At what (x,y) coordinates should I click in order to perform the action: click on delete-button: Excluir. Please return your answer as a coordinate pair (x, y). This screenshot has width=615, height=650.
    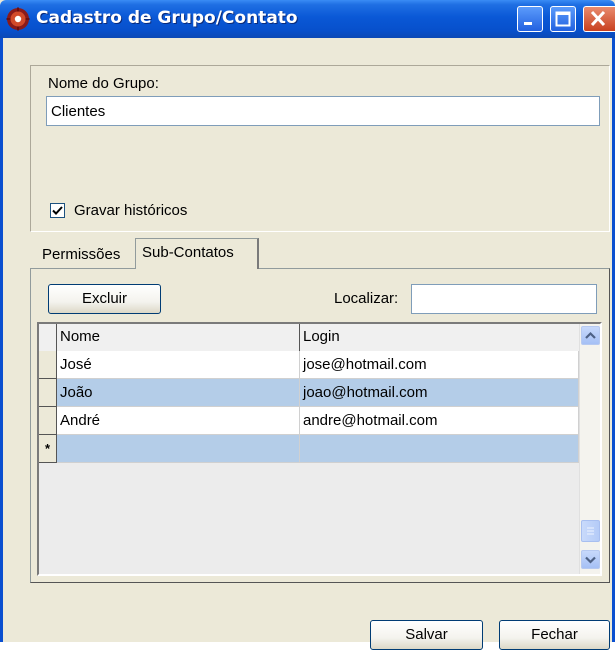
    Looking at the image, I should click on (104, 299).